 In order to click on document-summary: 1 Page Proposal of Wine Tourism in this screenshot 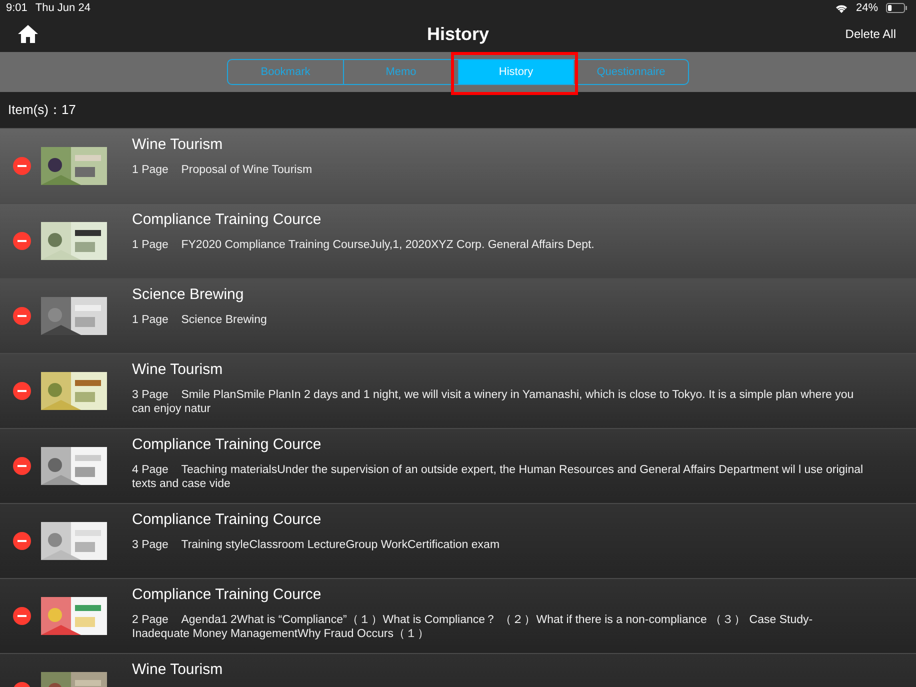, I will do `click(223, 170)`.